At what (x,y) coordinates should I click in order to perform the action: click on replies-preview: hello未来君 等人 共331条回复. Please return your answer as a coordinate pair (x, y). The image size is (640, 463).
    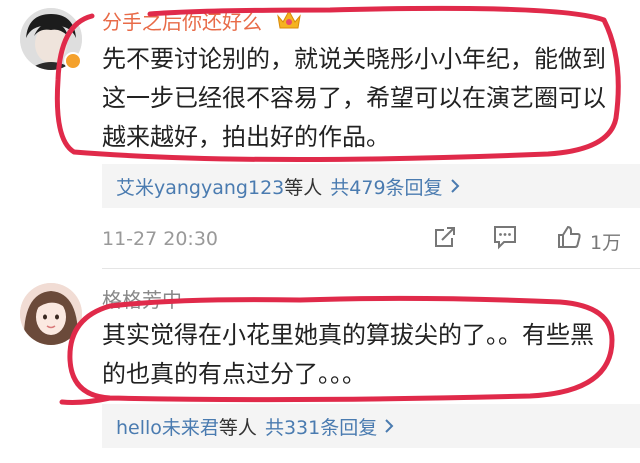
    Looking at the image, I should click on (371, 426).